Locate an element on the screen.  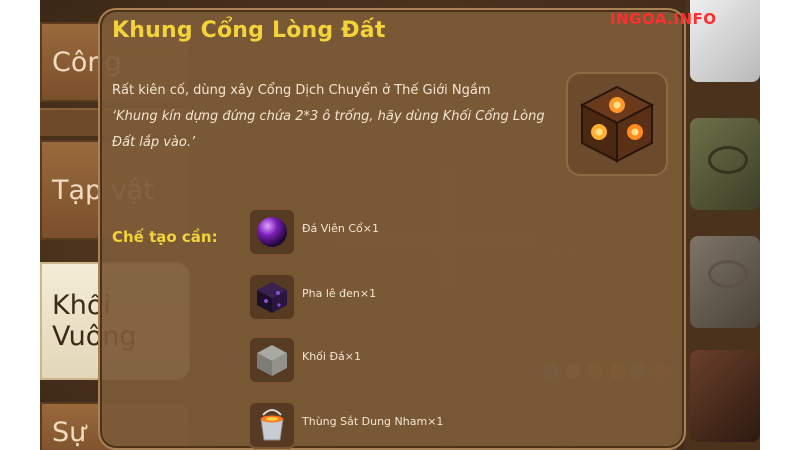
ingredient-name: Khối Đá×1 is located at coordinates (331, 356).